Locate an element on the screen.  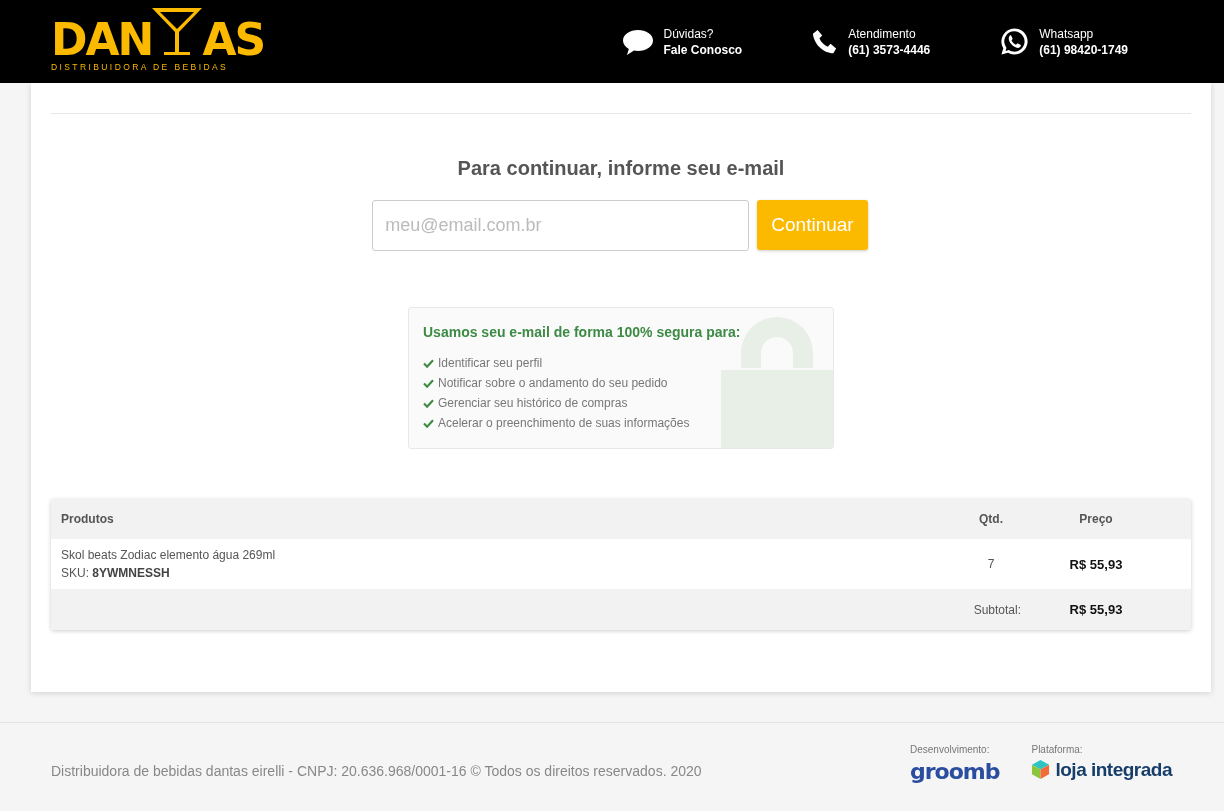
cube-icon is located at coordinates (1041, 769).